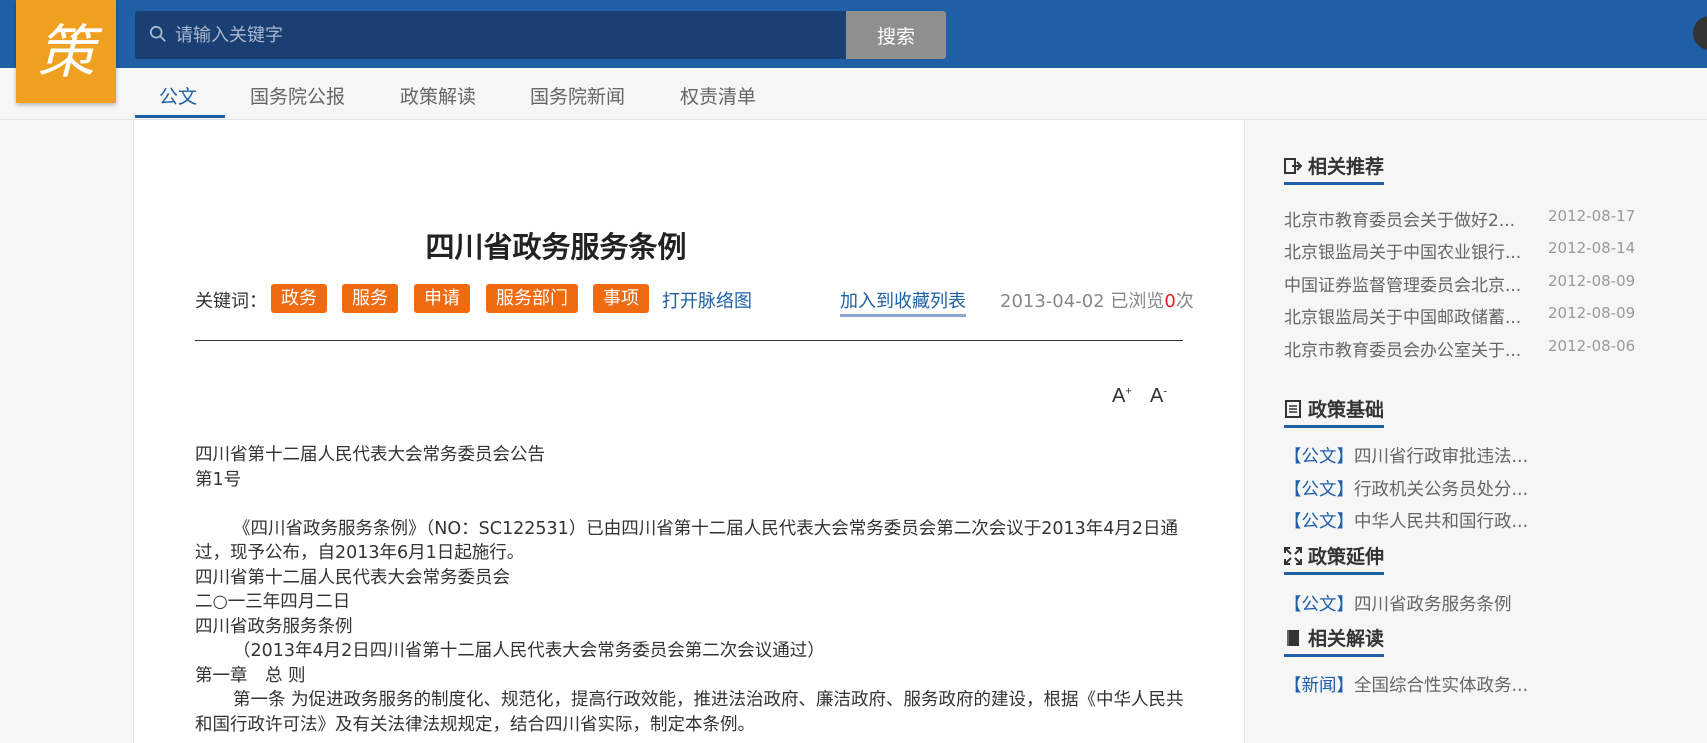 Image resolution: width=1707 pixels, height=743 pixels. I want to click on item-tag: 【新闻】, so click(1319, 686).